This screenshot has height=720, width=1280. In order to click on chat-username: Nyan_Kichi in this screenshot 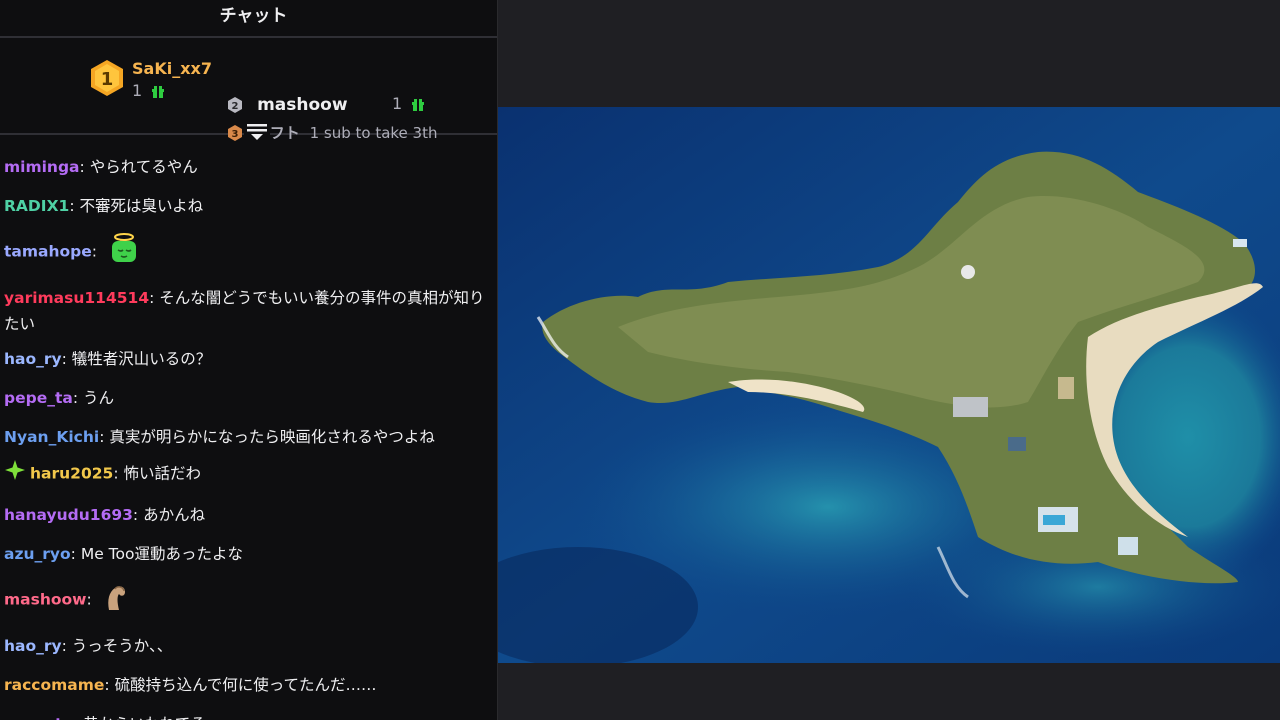, I will do `click(51, 437)`.